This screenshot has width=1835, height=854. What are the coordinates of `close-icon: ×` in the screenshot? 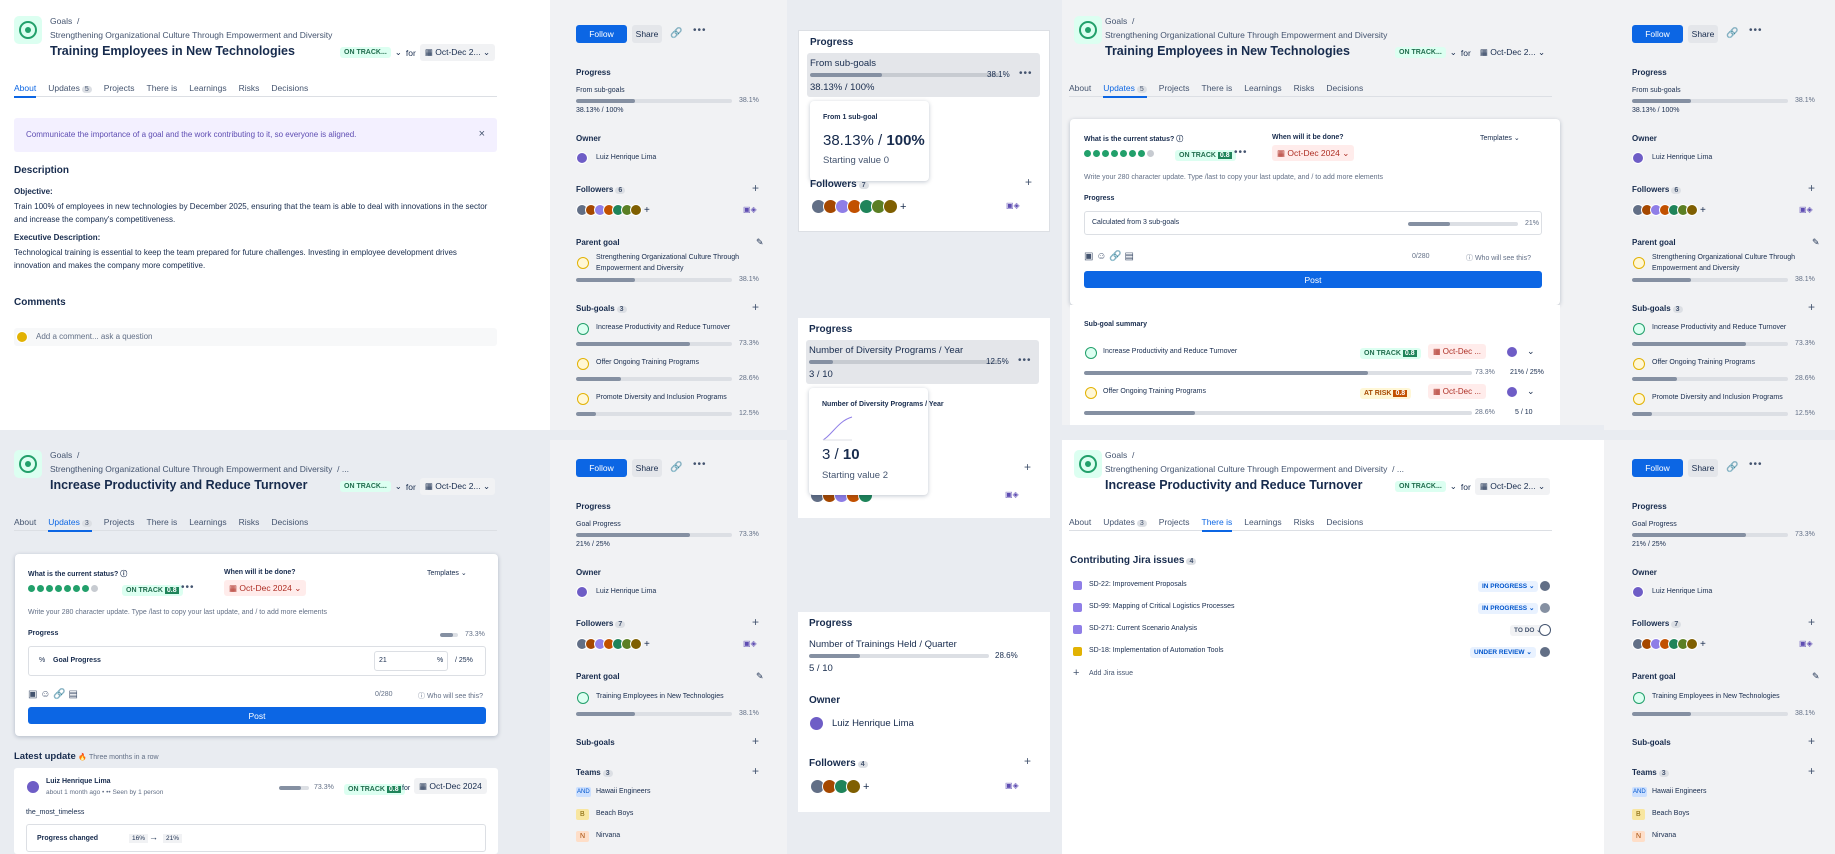 It's located at (482, 134).